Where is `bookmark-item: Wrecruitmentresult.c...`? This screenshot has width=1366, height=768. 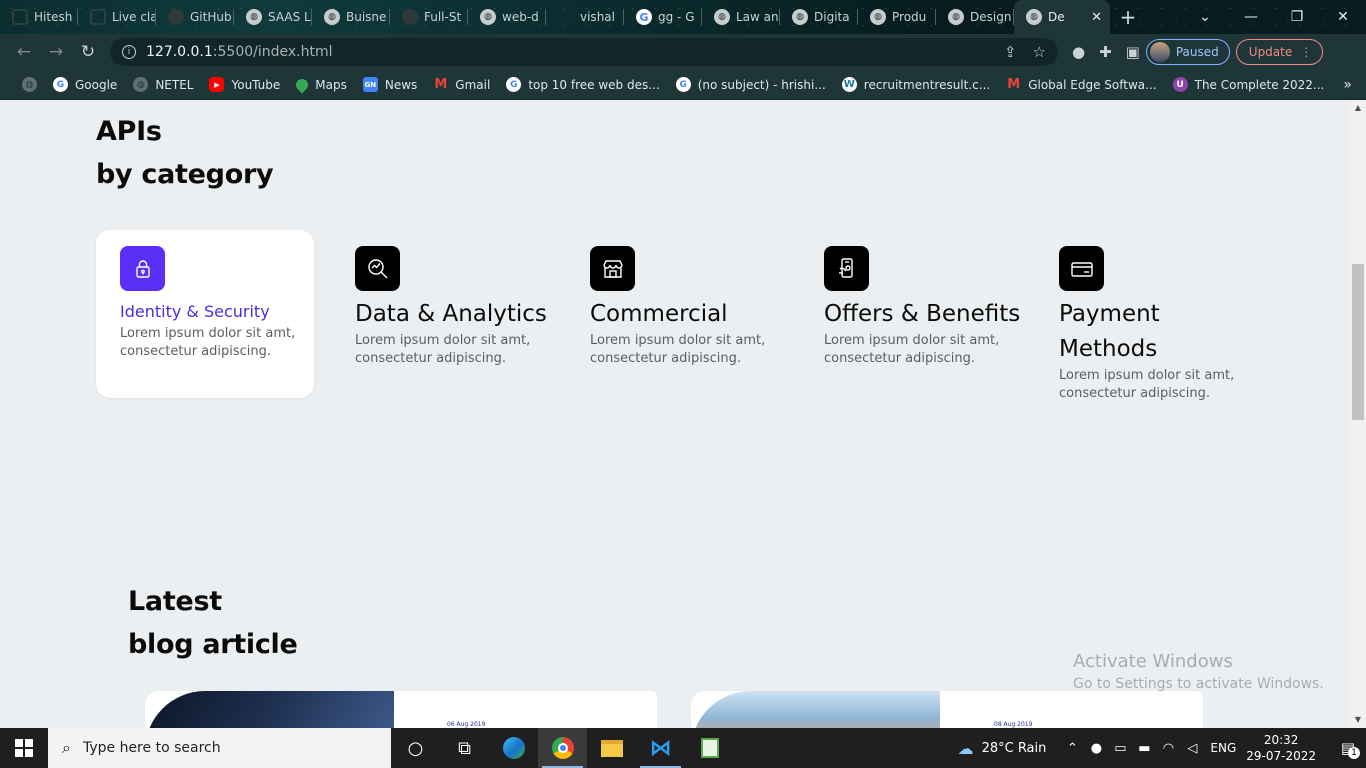
bookmark-item: Wrecruitmentresult.c... is located at coordinates (916, 84).